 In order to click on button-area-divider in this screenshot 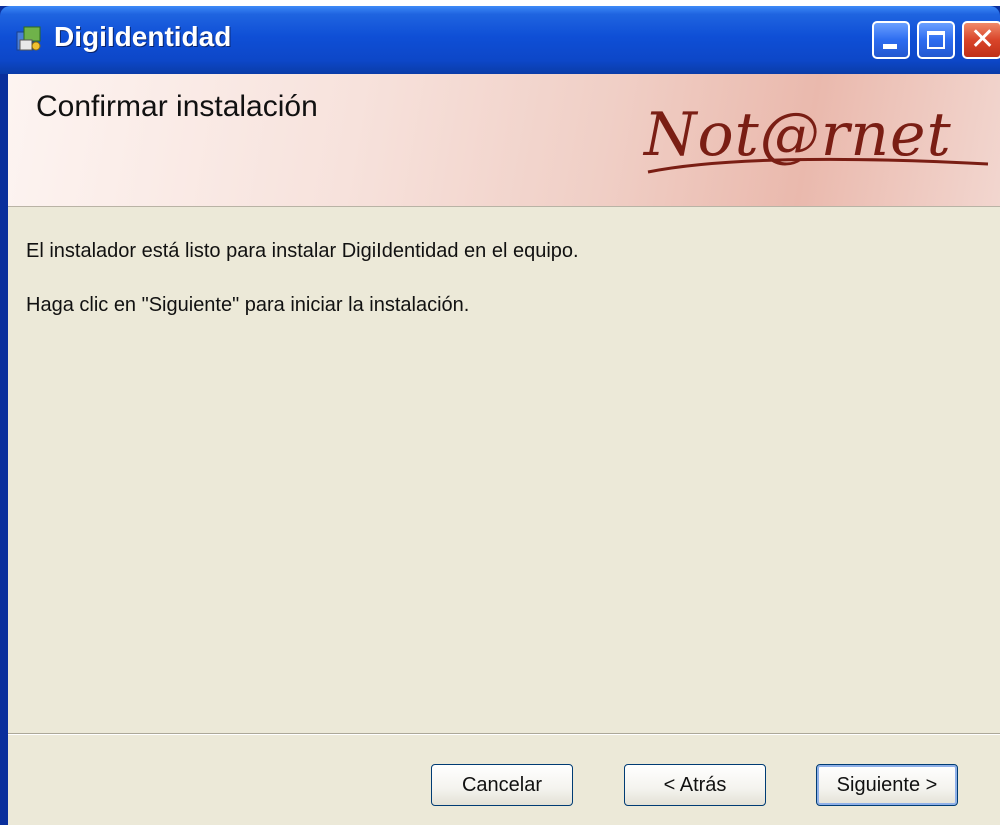, I will do `click(504, 734)`.